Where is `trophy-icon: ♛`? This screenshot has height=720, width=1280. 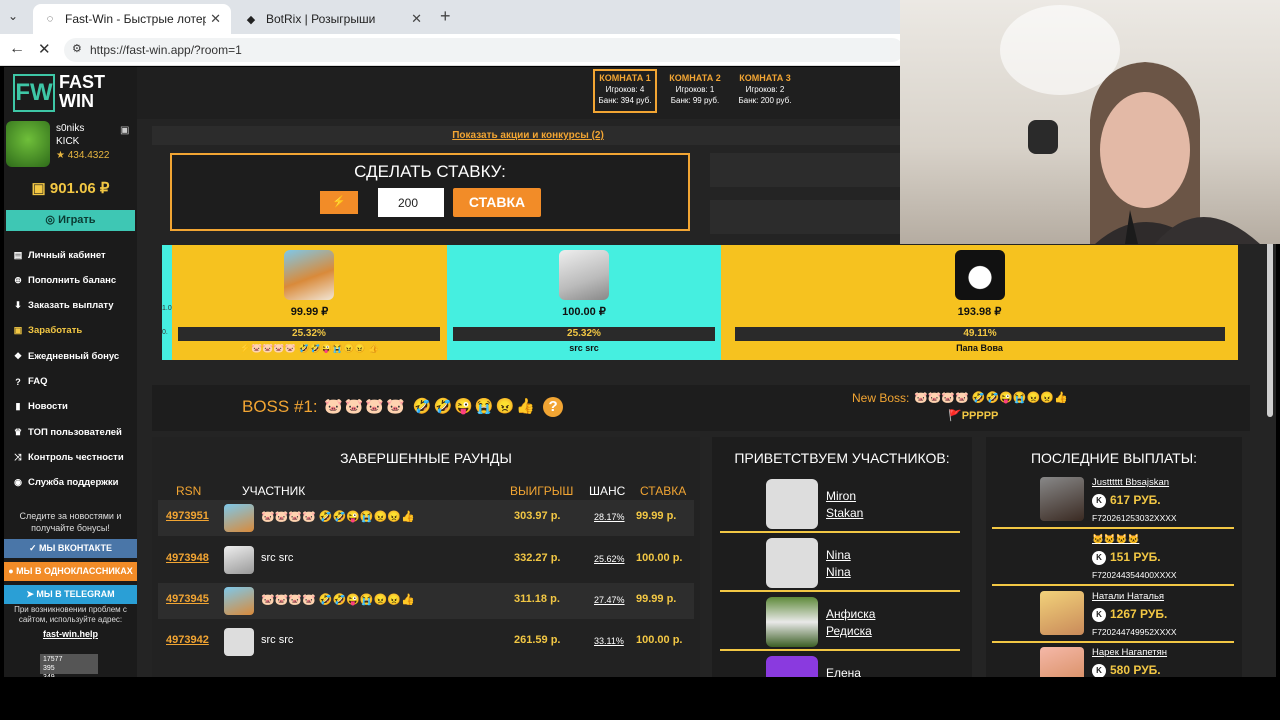 trophy-icon: ♛ is located at coordinates (18, 431).